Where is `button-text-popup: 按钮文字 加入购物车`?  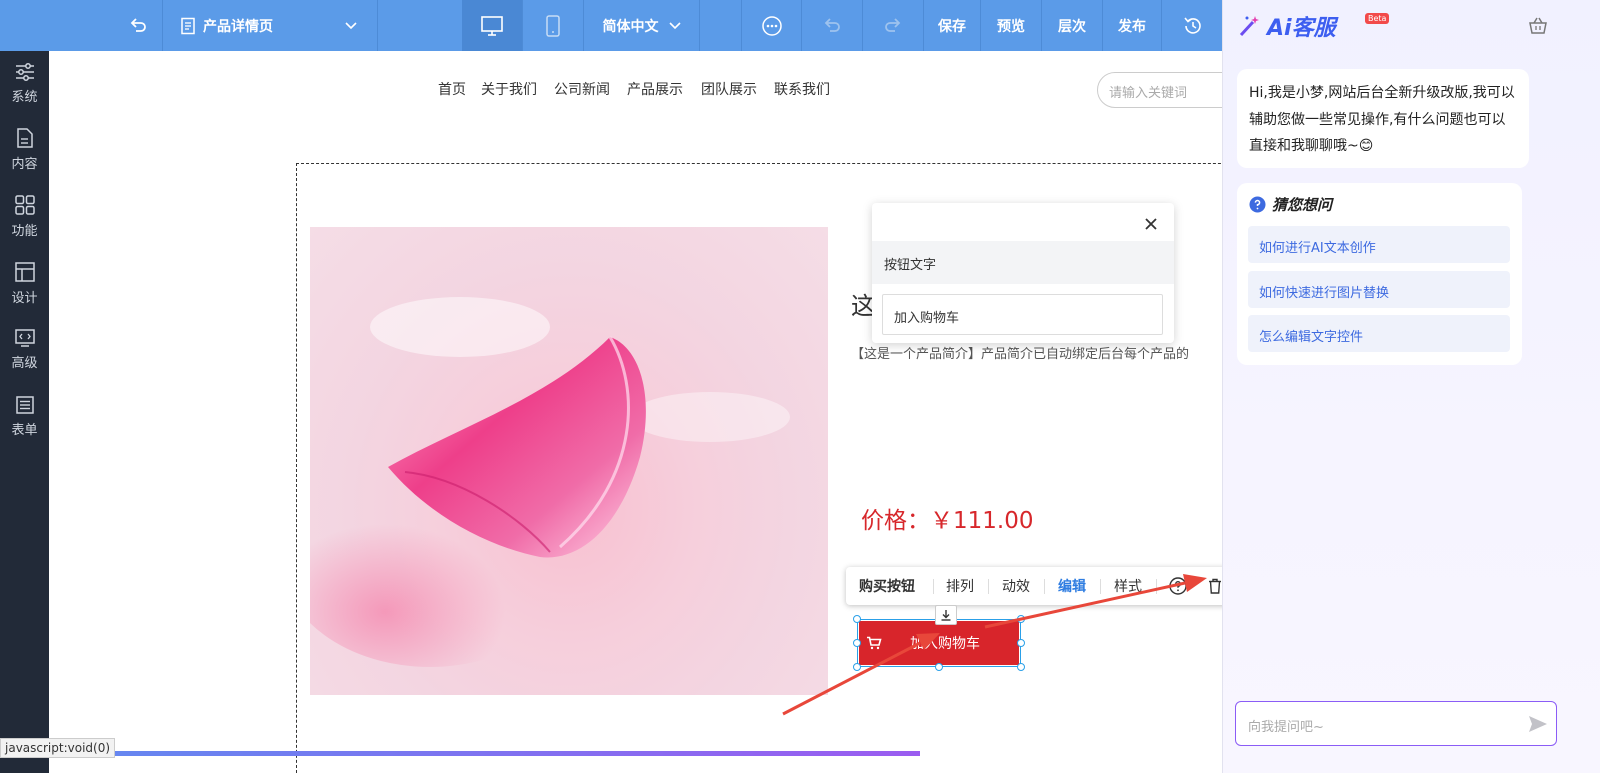
button-text-popup: 按钮文字 加入购物车 is located at coordinates (1023, 273).